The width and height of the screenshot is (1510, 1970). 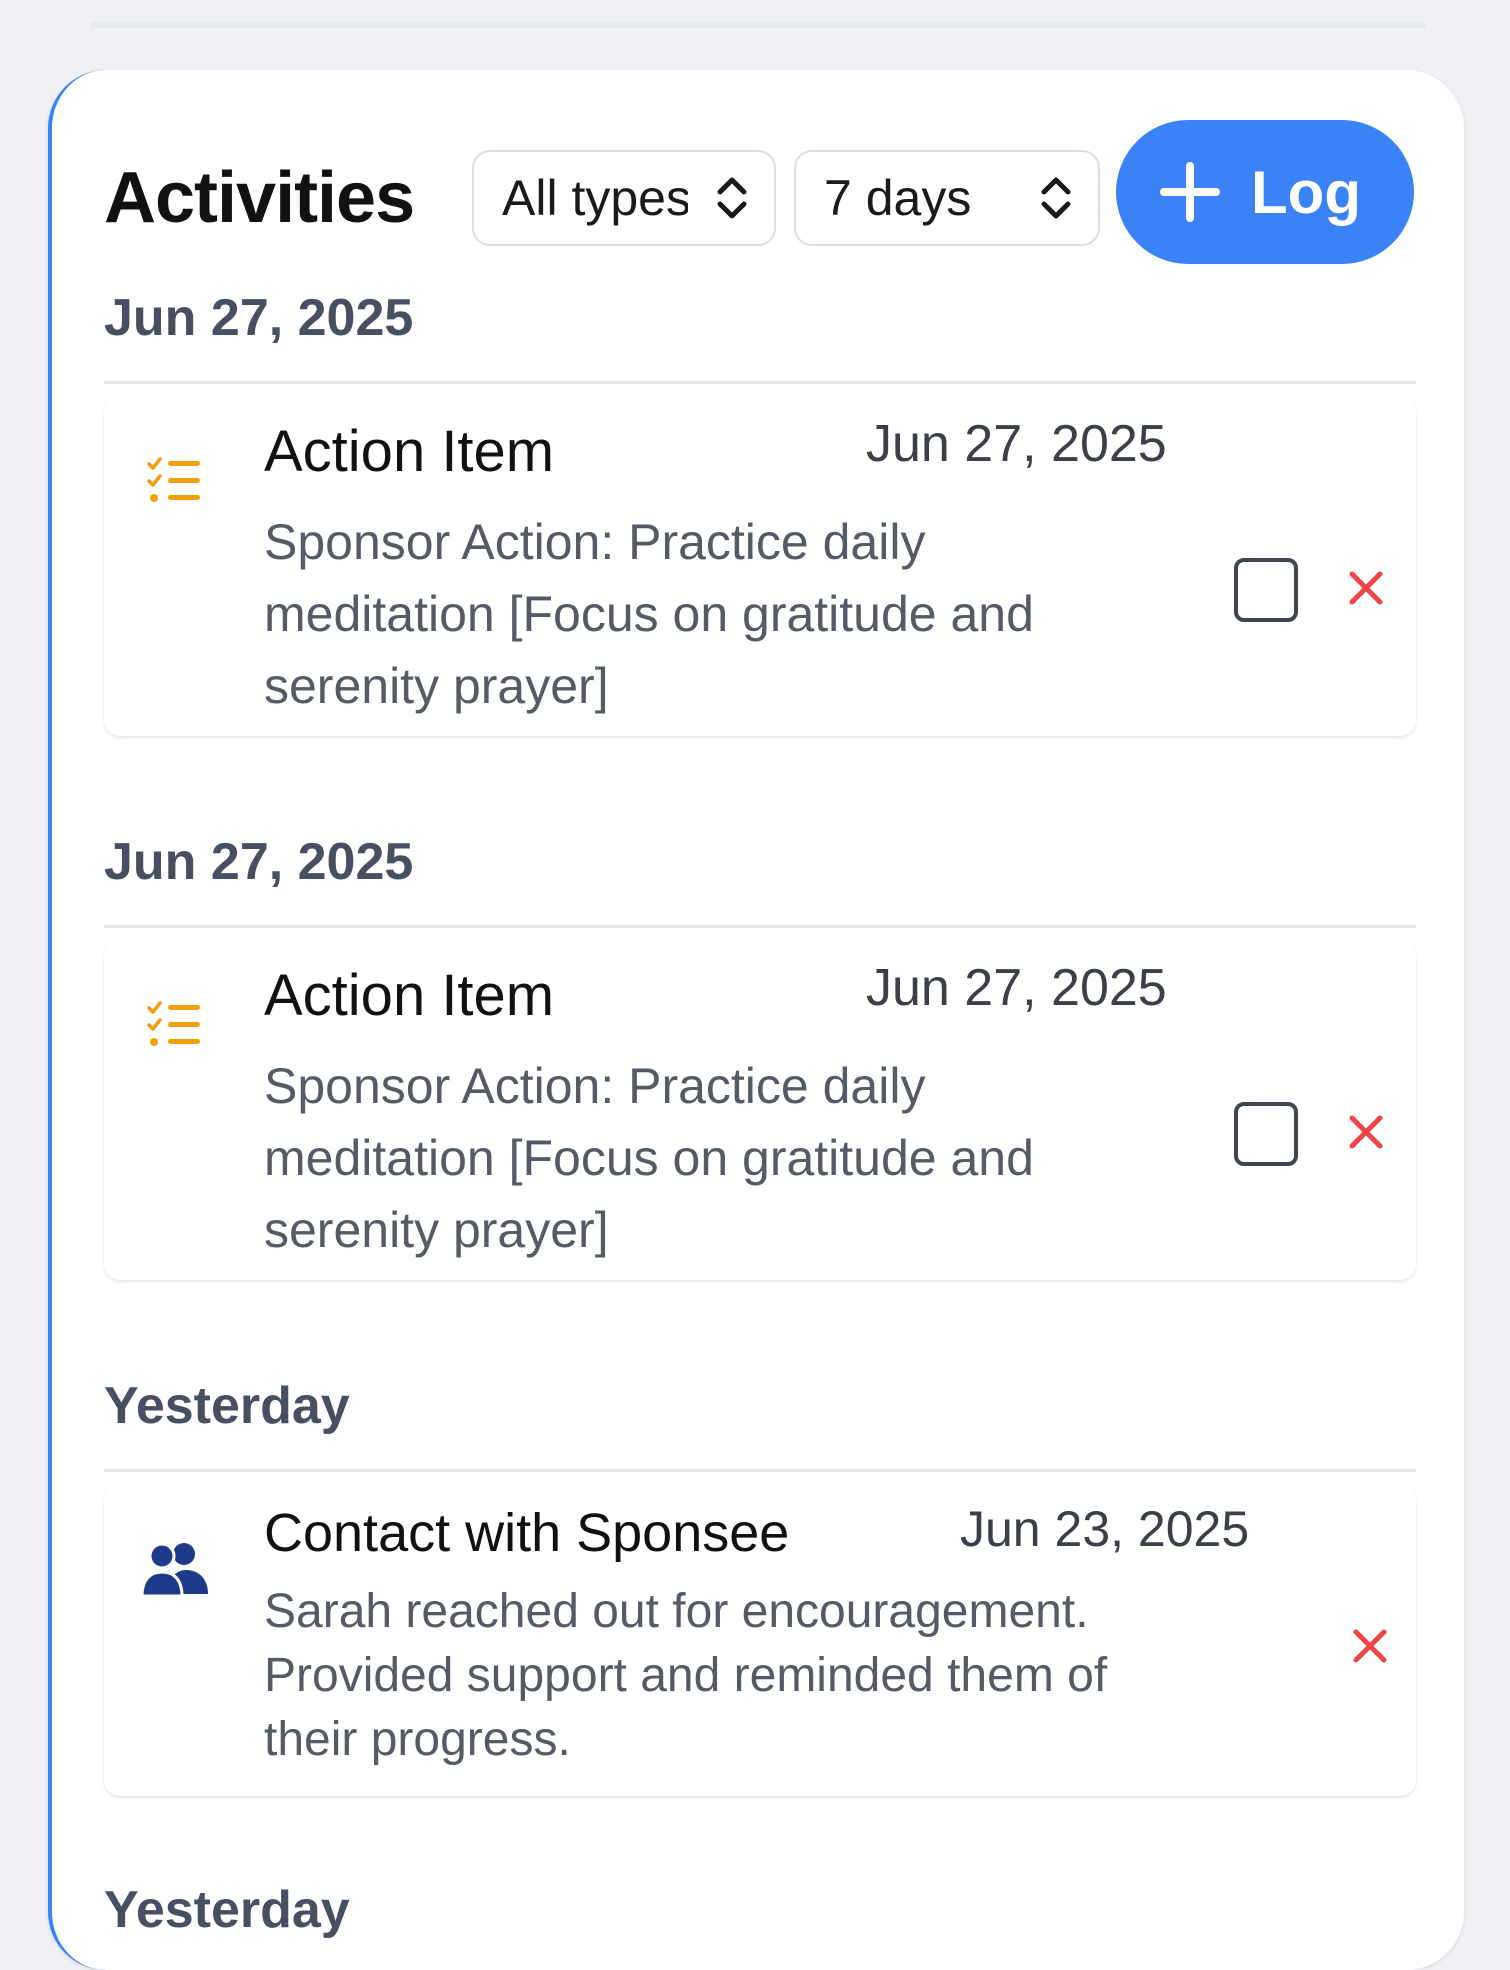 What do you see at coordinates (1190, 192) in the screenshot?
I see `plus-icon` at bounding box center [1190, 192].